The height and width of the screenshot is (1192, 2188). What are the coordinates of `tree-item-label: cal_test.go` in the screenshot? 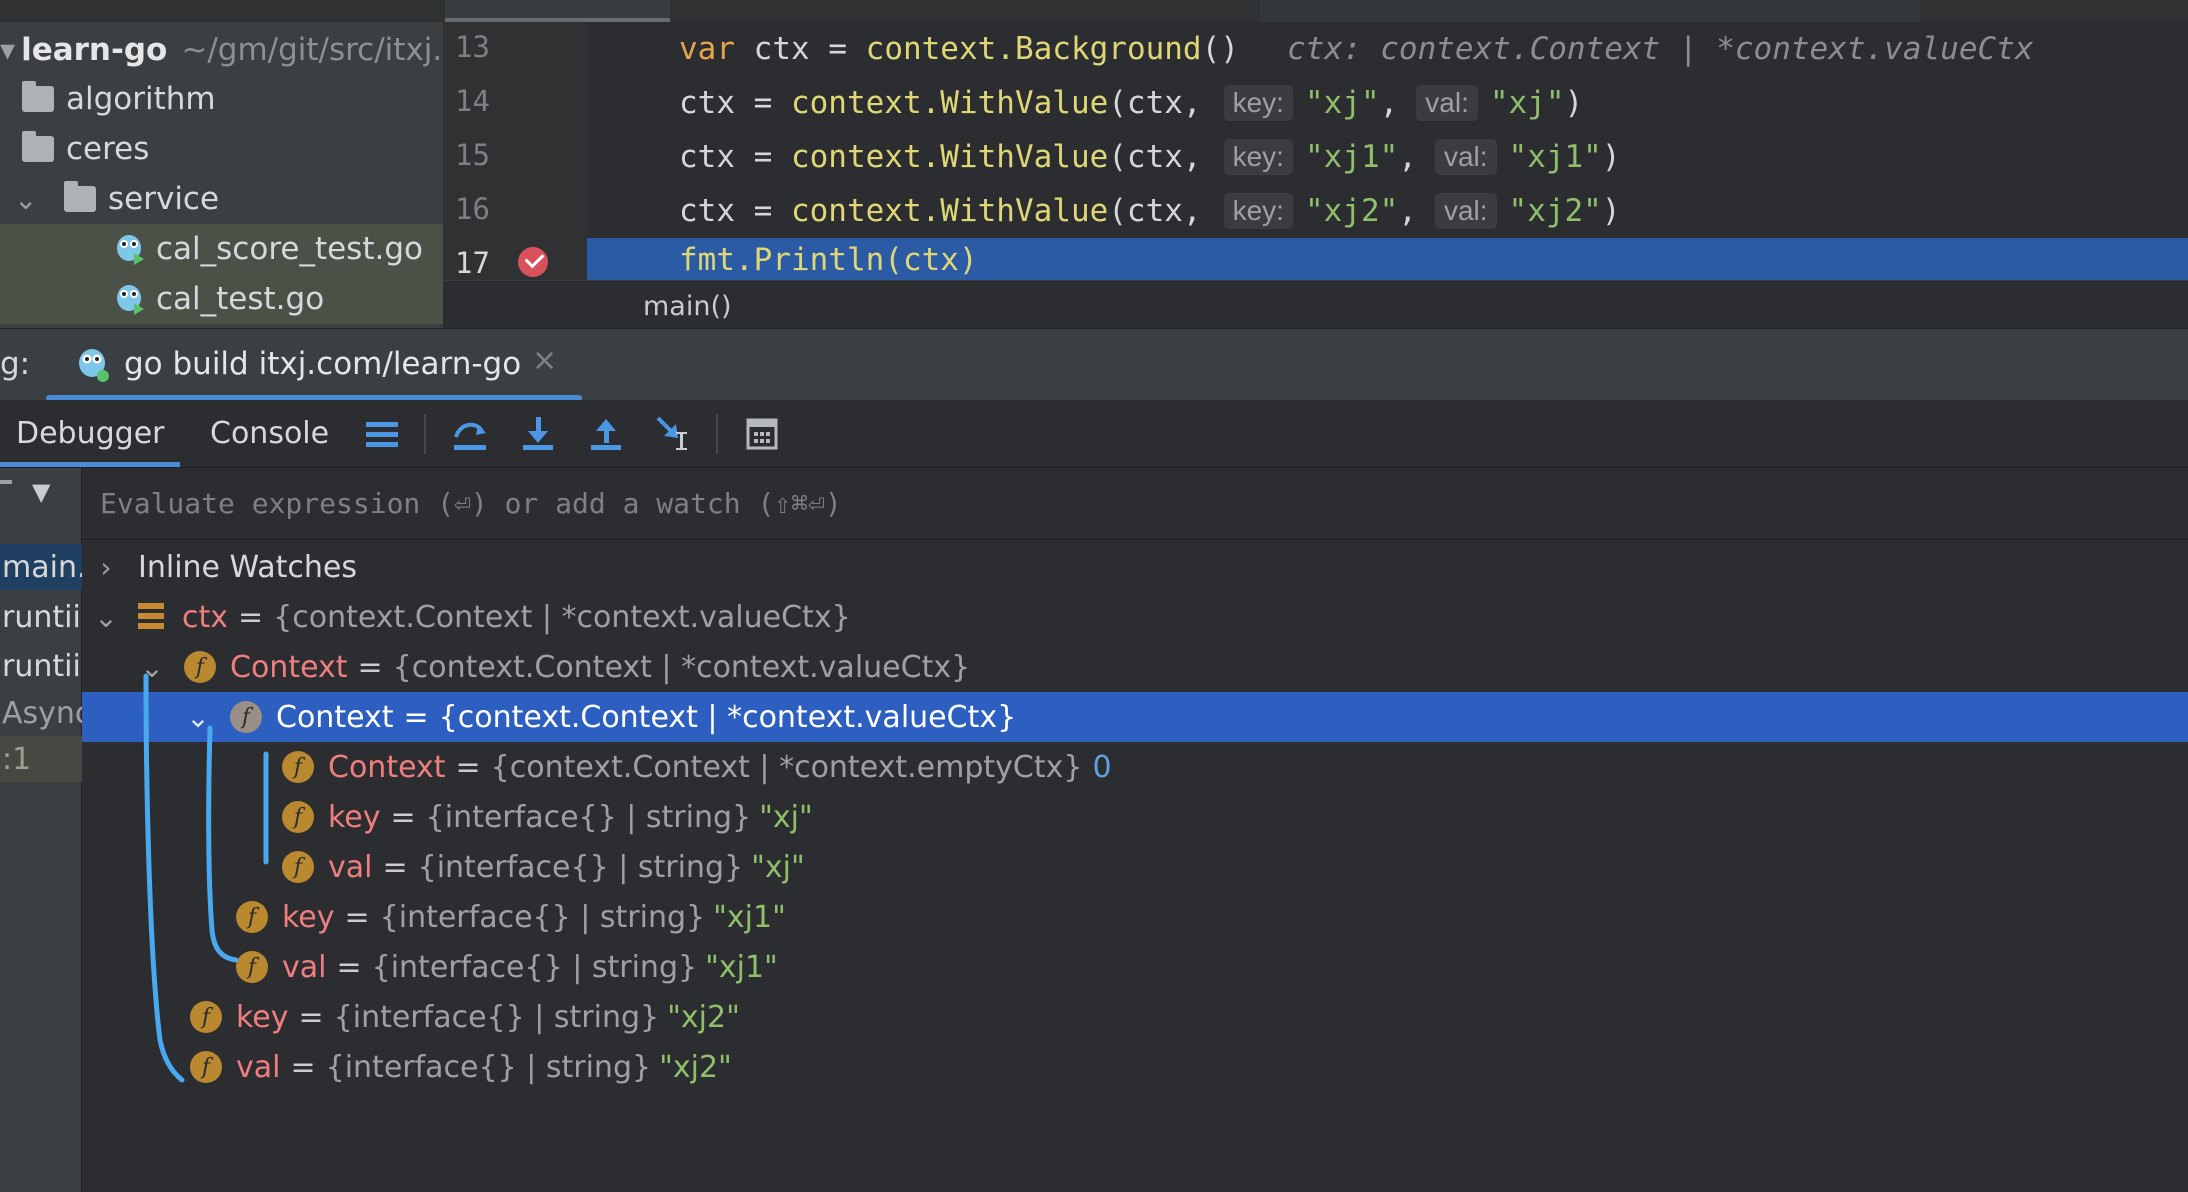 It's located at (240, 299).